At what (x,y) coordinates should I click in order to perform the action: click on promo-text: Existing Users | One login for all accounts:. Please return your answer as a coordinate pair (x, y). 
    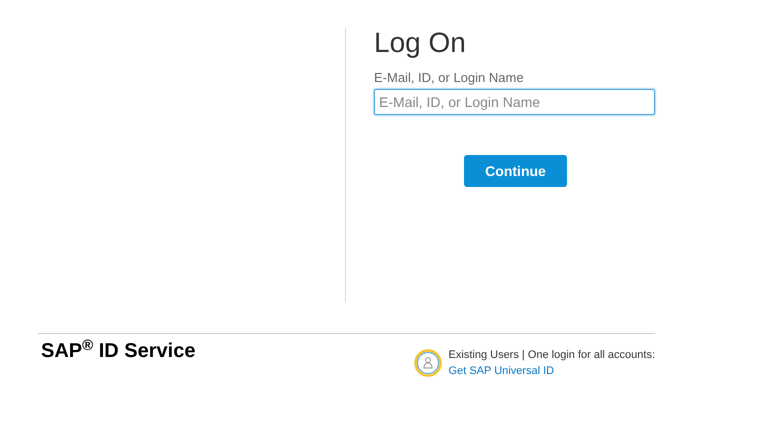
    Looking at the image, I should click on (551, 355).